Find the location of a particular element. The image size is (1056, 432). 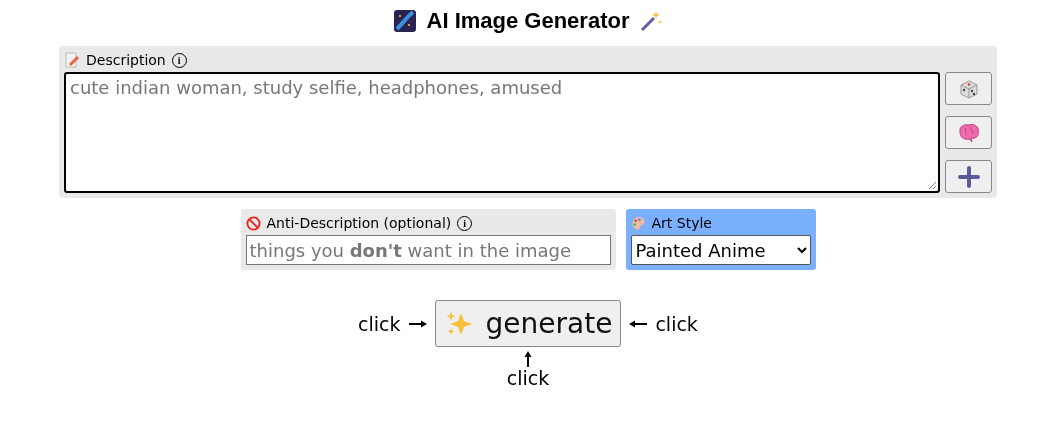

anti-description-label: Anti-Description (optional) is located at coordinates (359, 223).